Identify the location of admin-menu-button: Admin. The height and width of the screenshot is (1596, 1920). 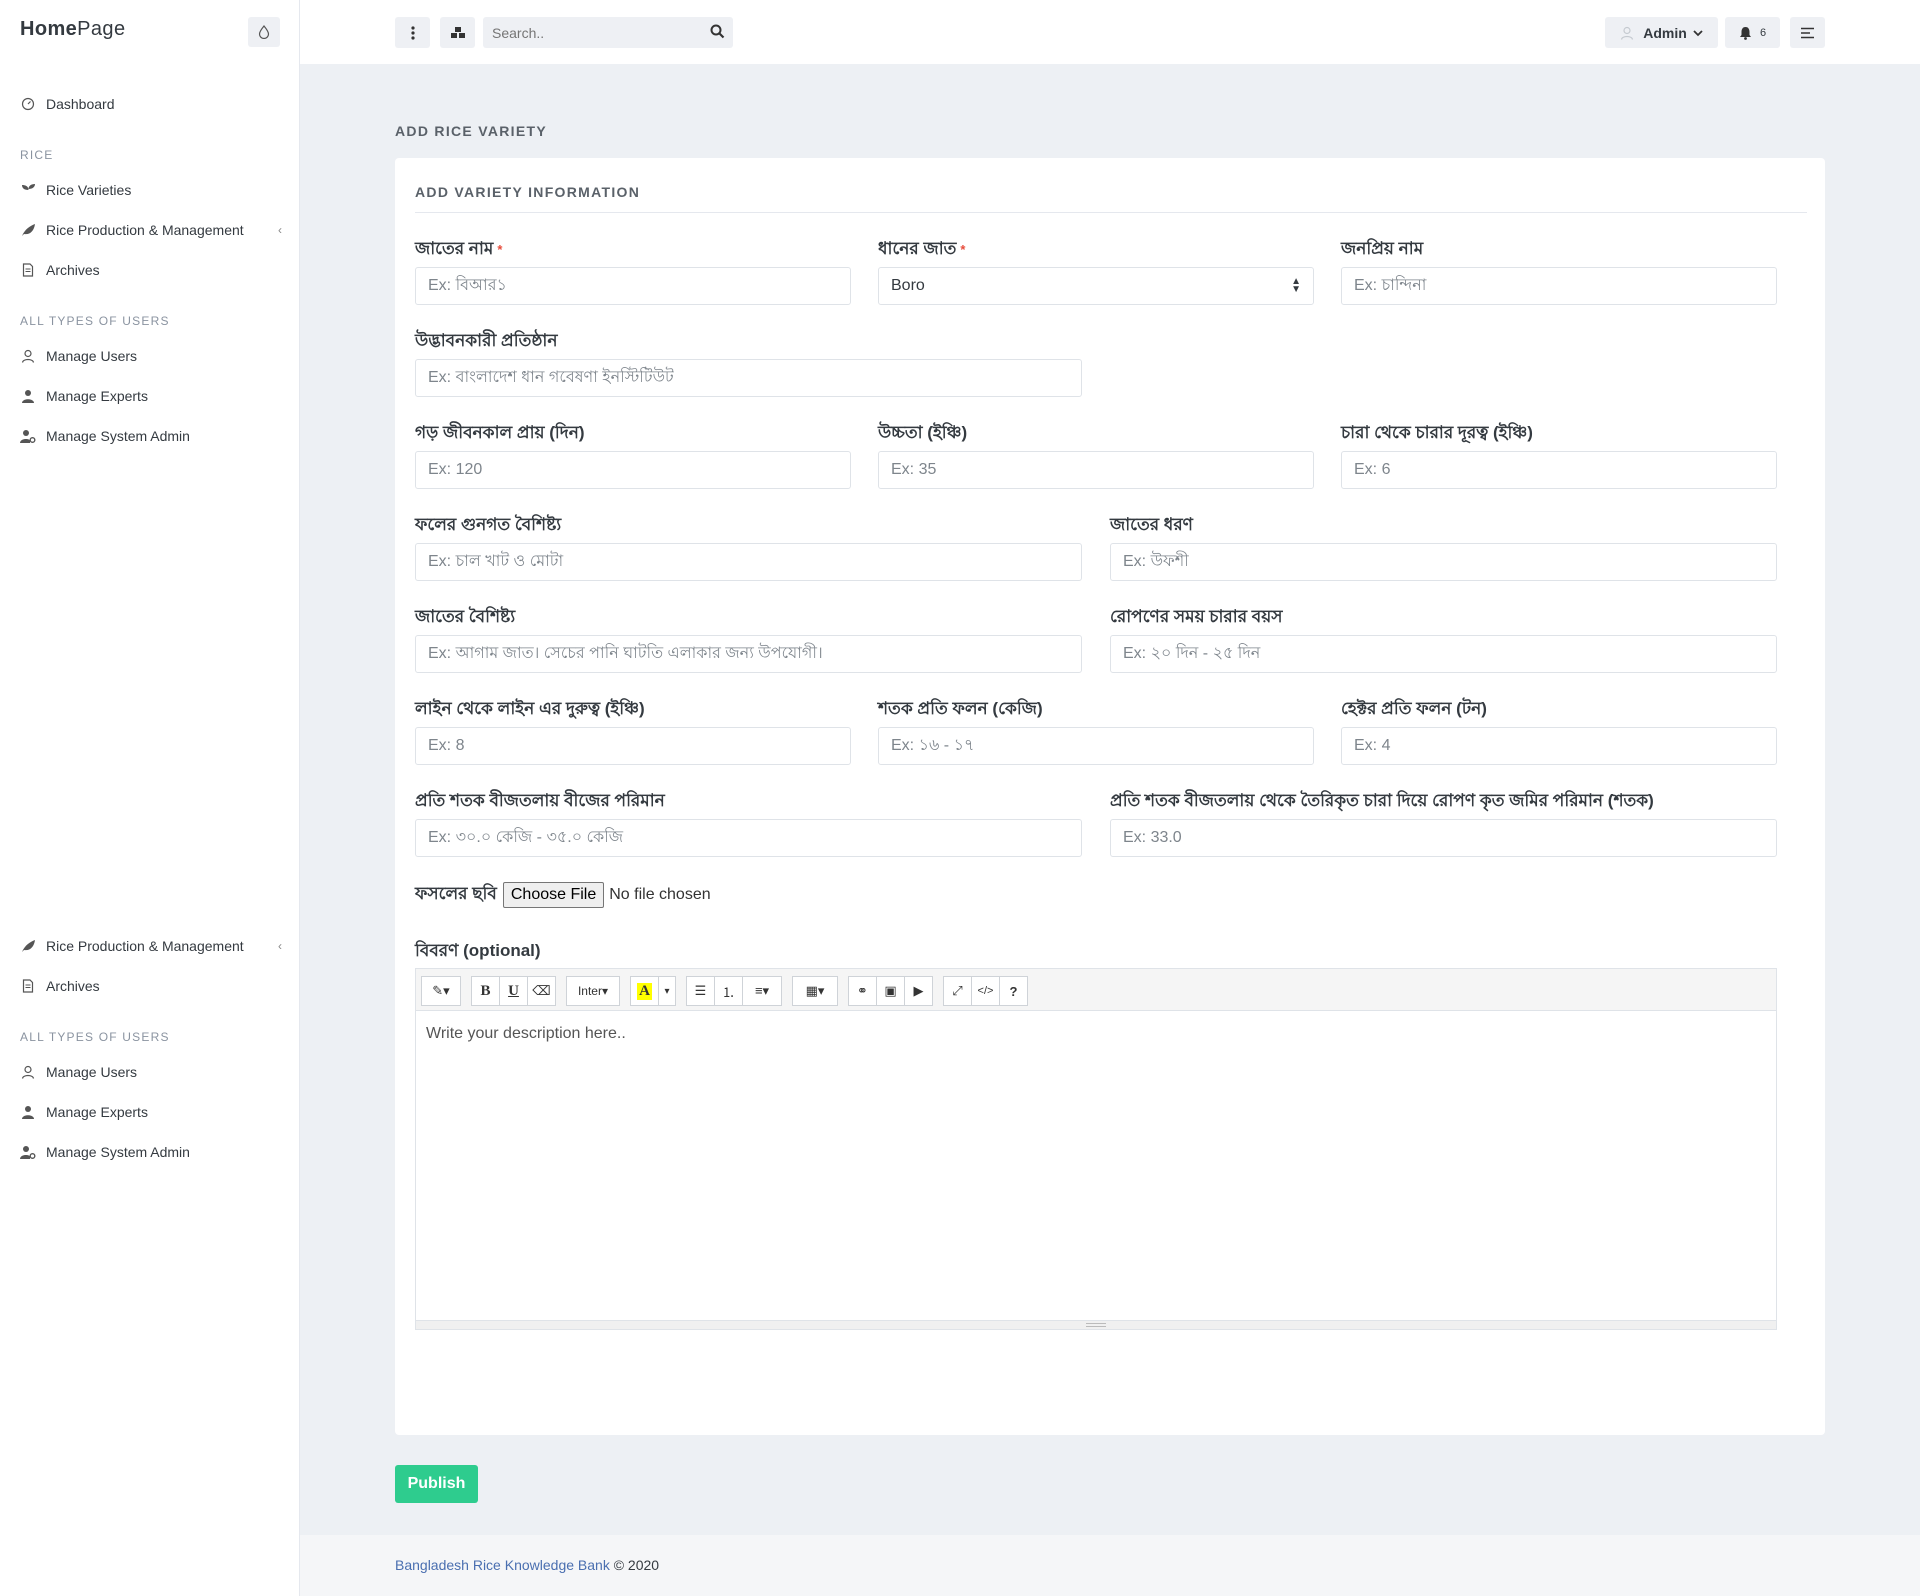
(1661, 32).